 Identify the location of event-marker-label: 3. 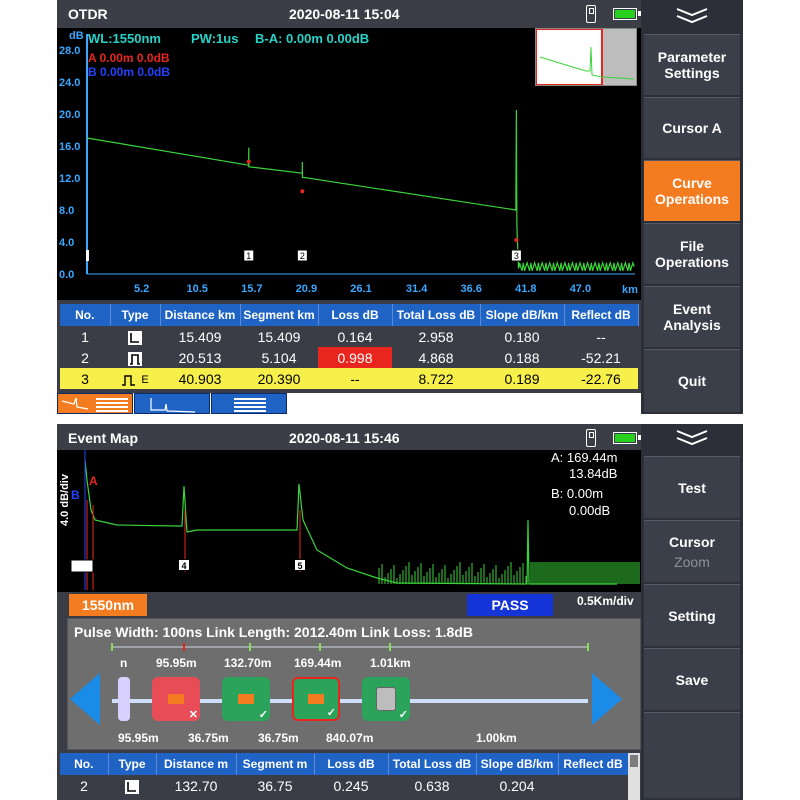
(516, 256).